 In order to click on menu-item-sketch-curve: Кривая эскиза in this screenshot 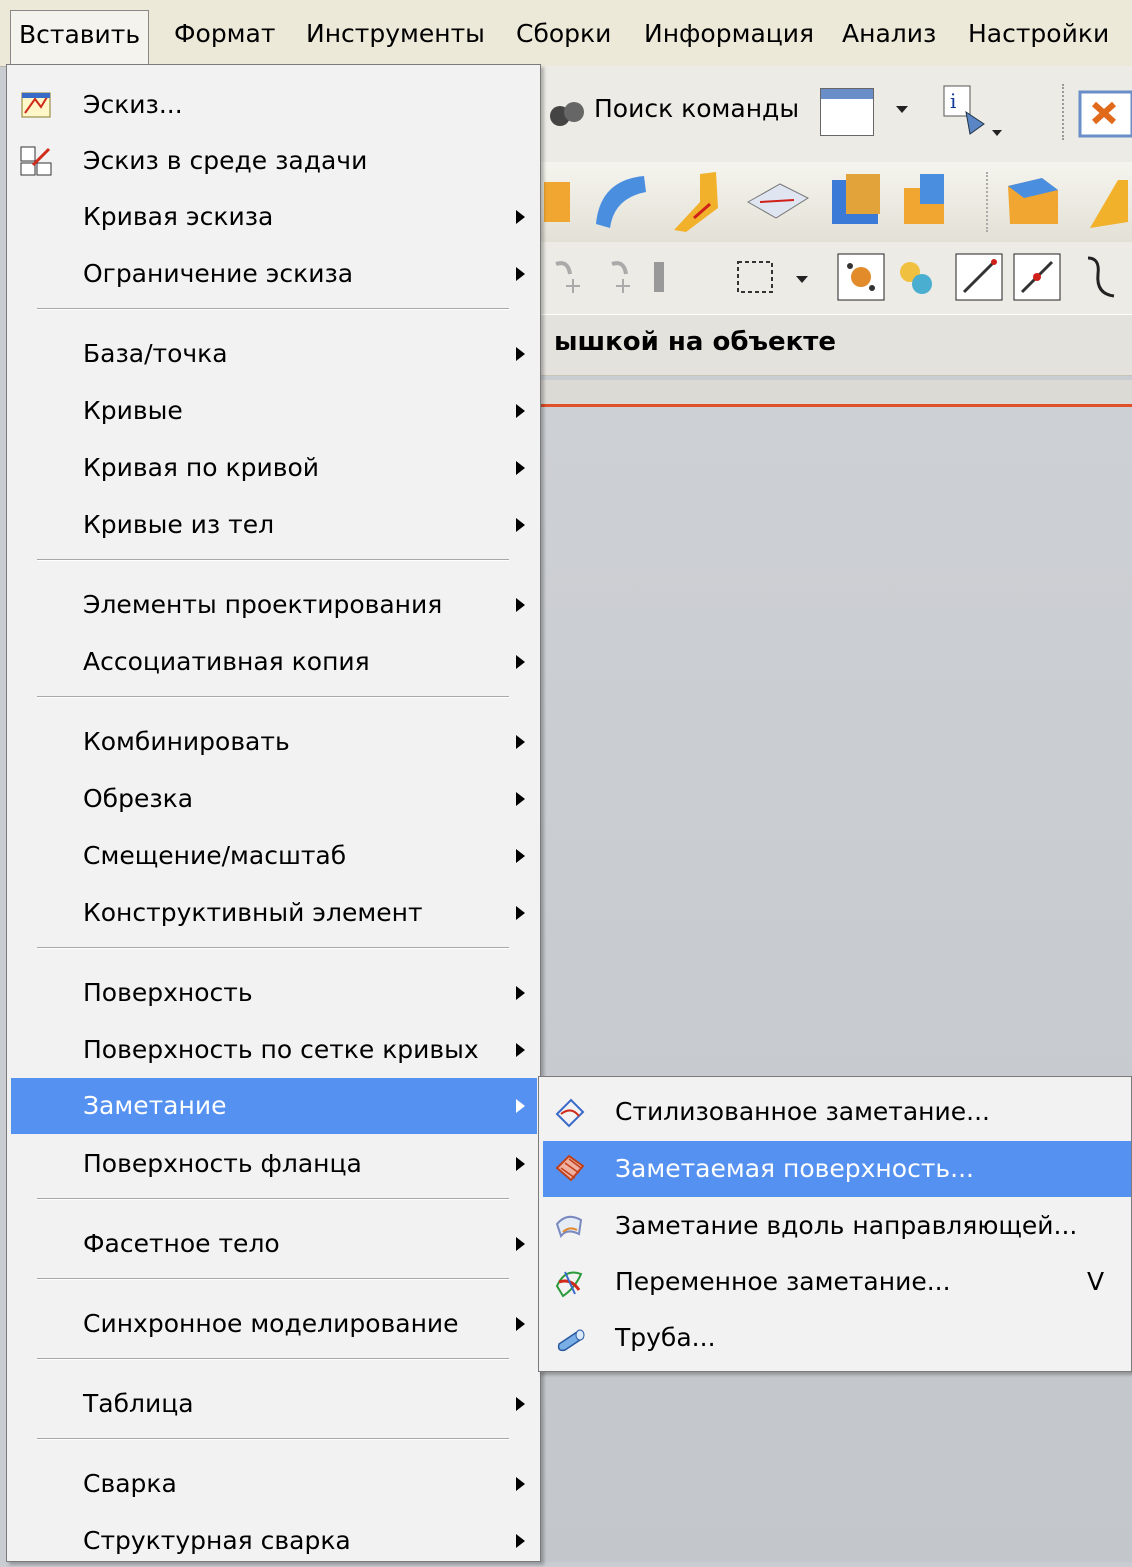, I will do `click(274, 217)`.